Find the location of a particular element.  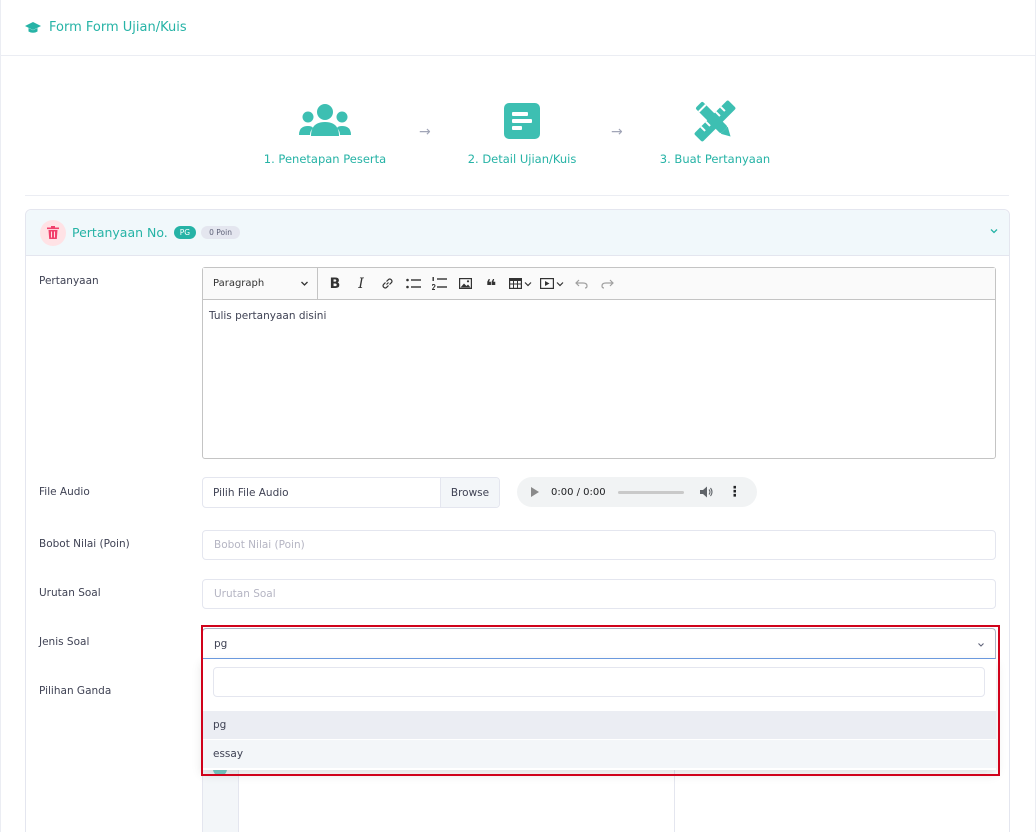

audio-time: 0:00 / 0:00 is located at coordinates (578, 492).